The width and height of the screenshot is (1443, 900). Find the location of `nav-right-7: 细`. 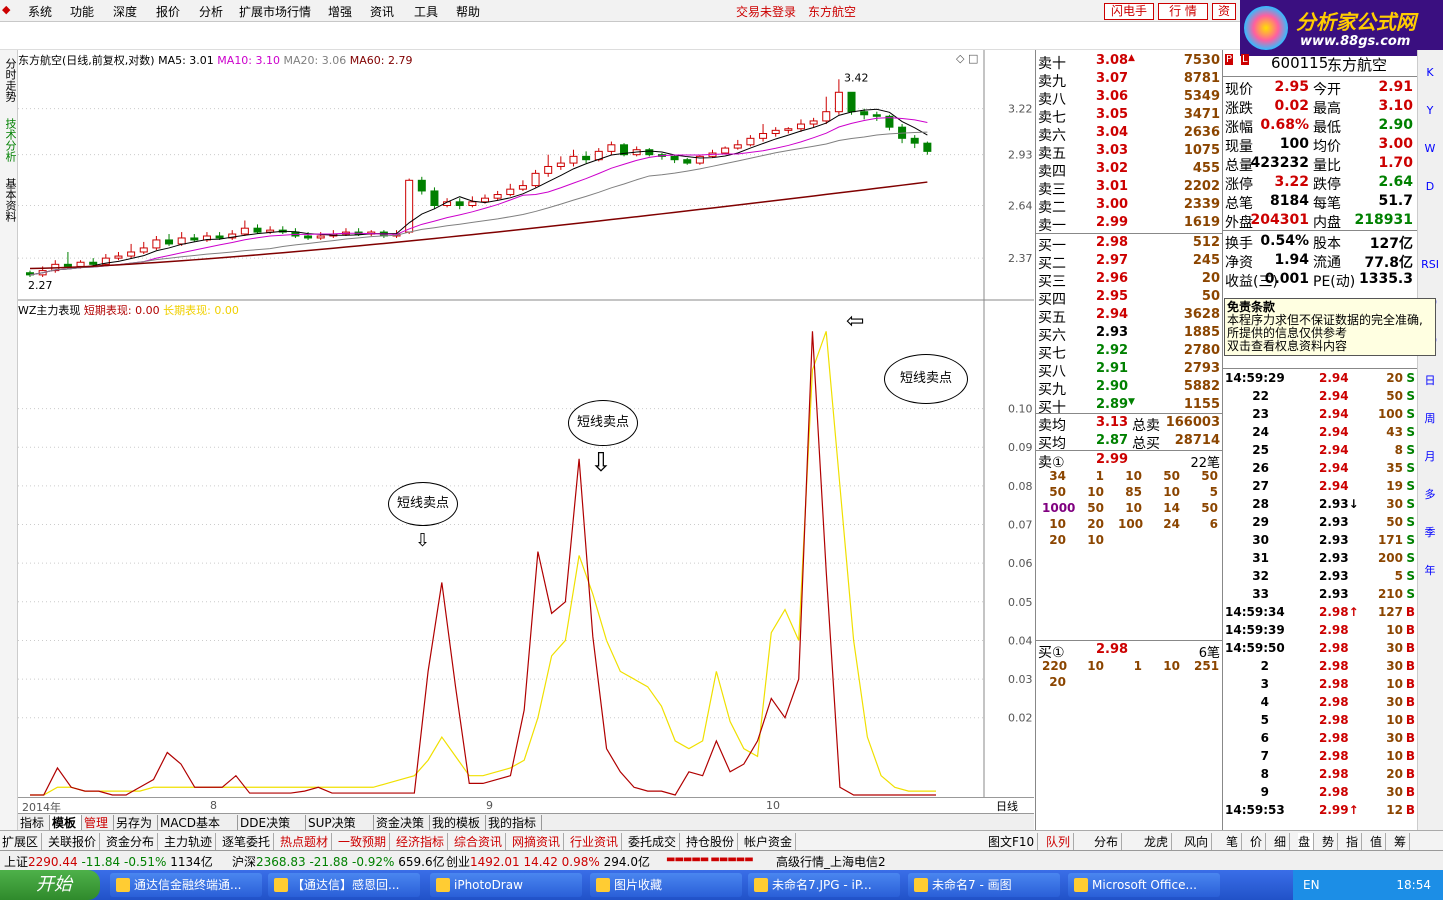

nav-right-7: 细 is located at coordinates (1282, 841).